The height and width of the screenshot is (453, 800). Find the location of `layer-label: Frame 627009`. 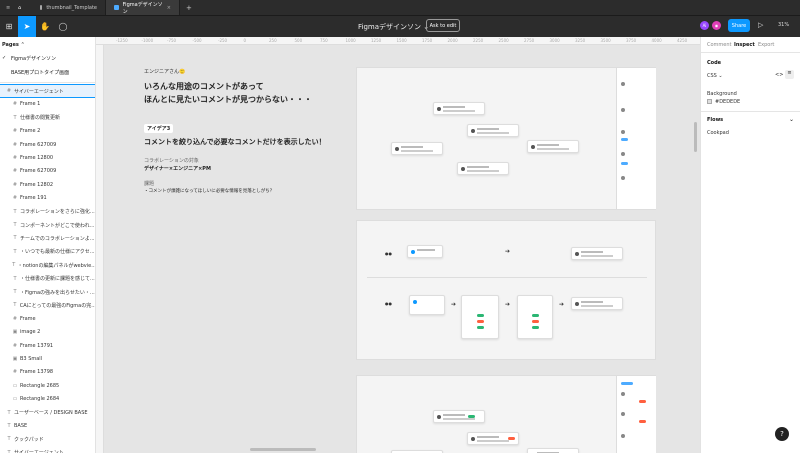

layer-label: Frame 627009 is located at coordinates (38, 171).